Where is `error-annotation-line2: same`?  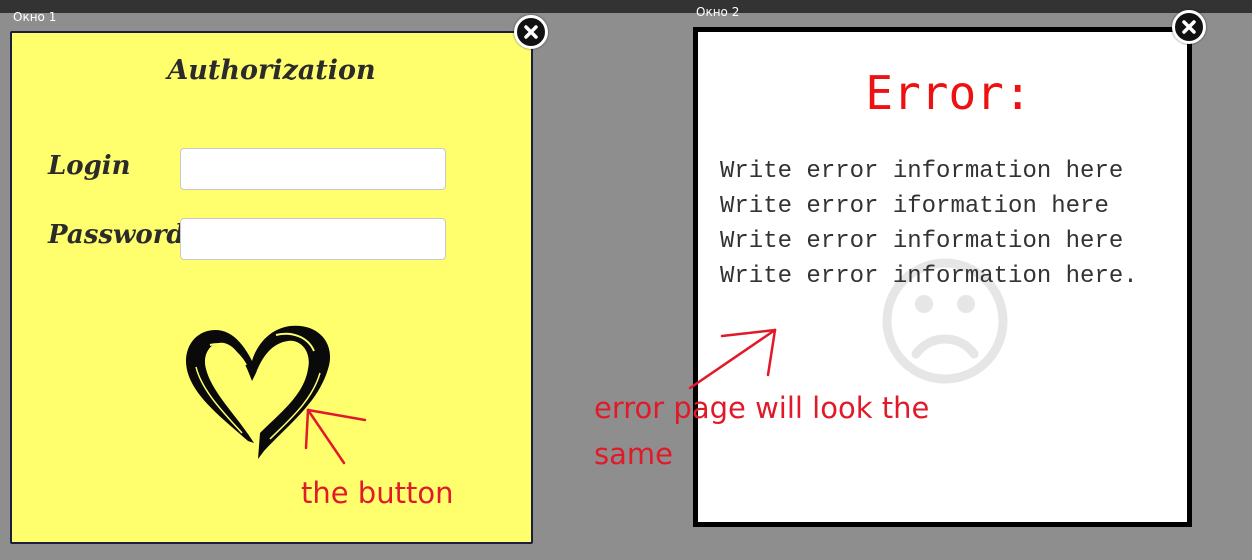
error-annotation-line2: same is located at coordinates (633, 454).